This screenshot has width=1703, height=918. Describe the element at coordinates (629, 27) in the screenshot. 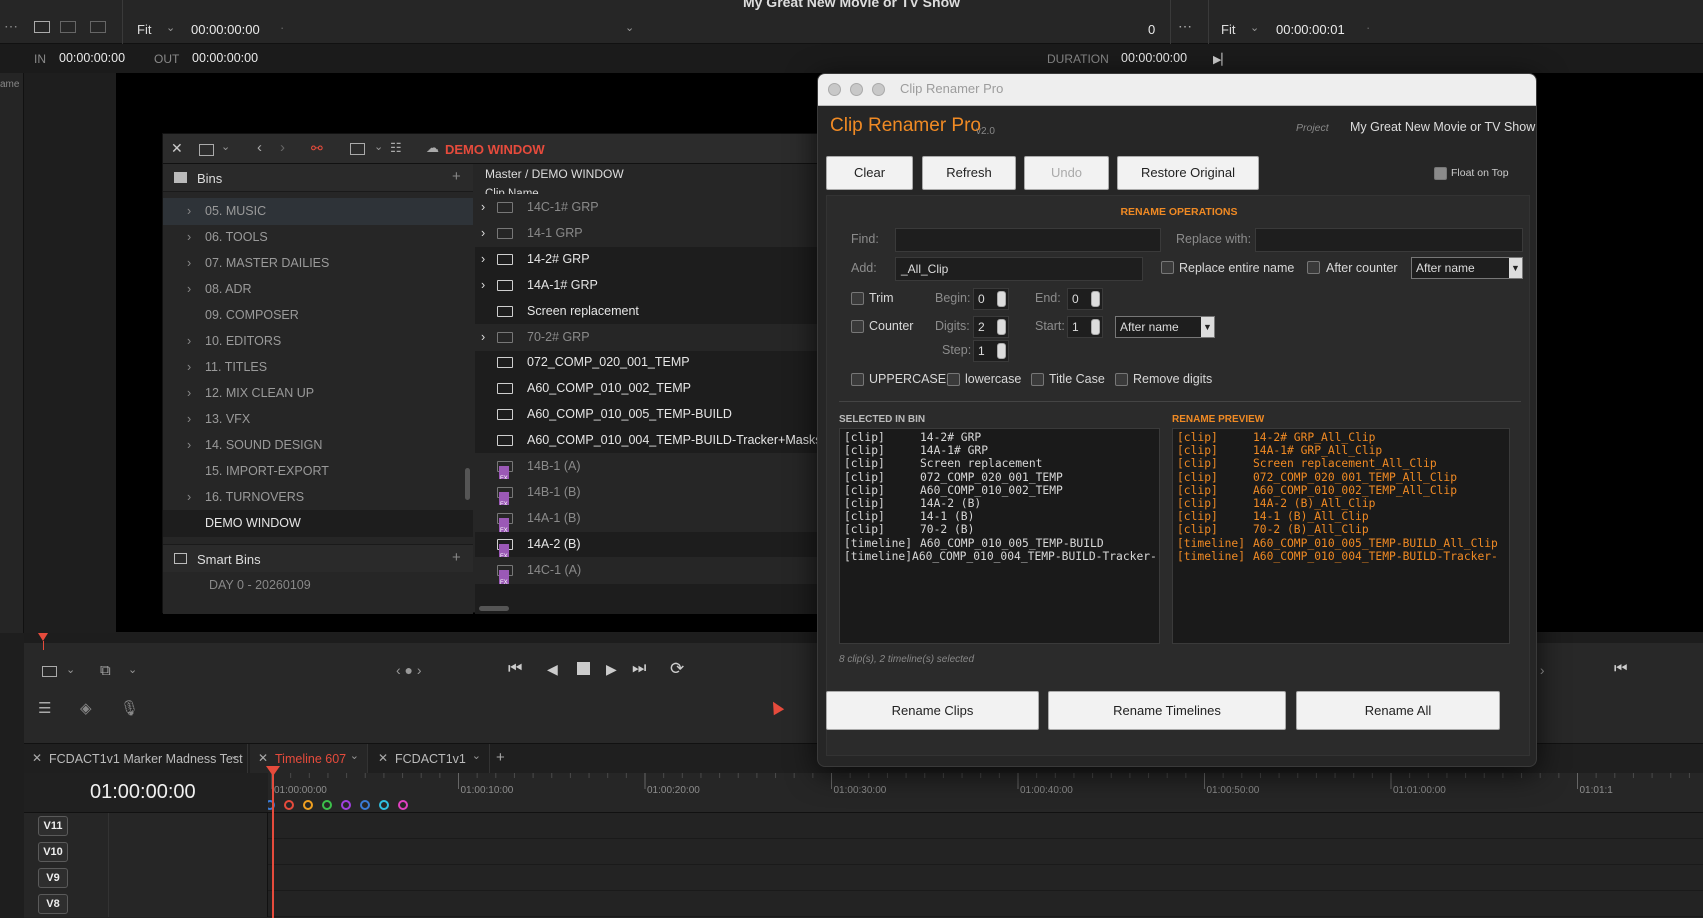

I see `clip-dropdown-chevron-icon: ⌄` at that location.